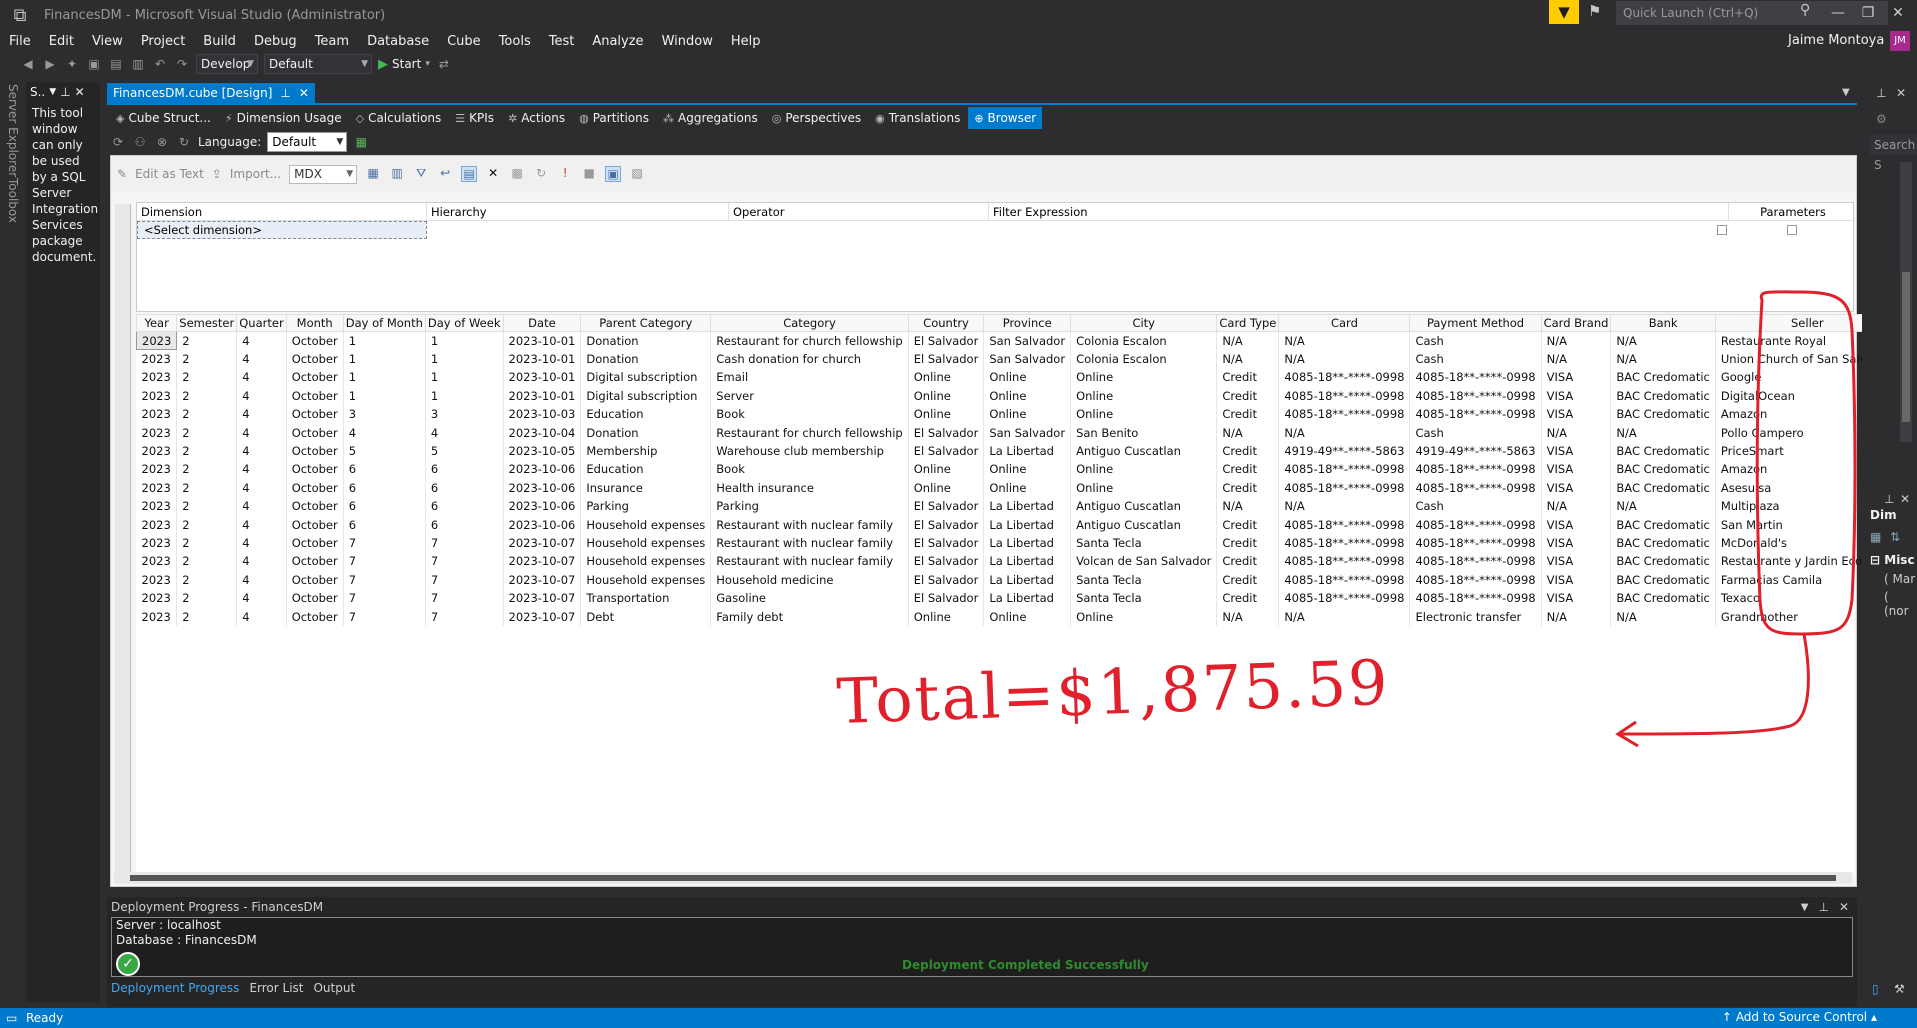  What do you see at coordinates (285, 93) in the screenshot?
I see `pin-icon: ⊥` at bounding box center [285, 93].